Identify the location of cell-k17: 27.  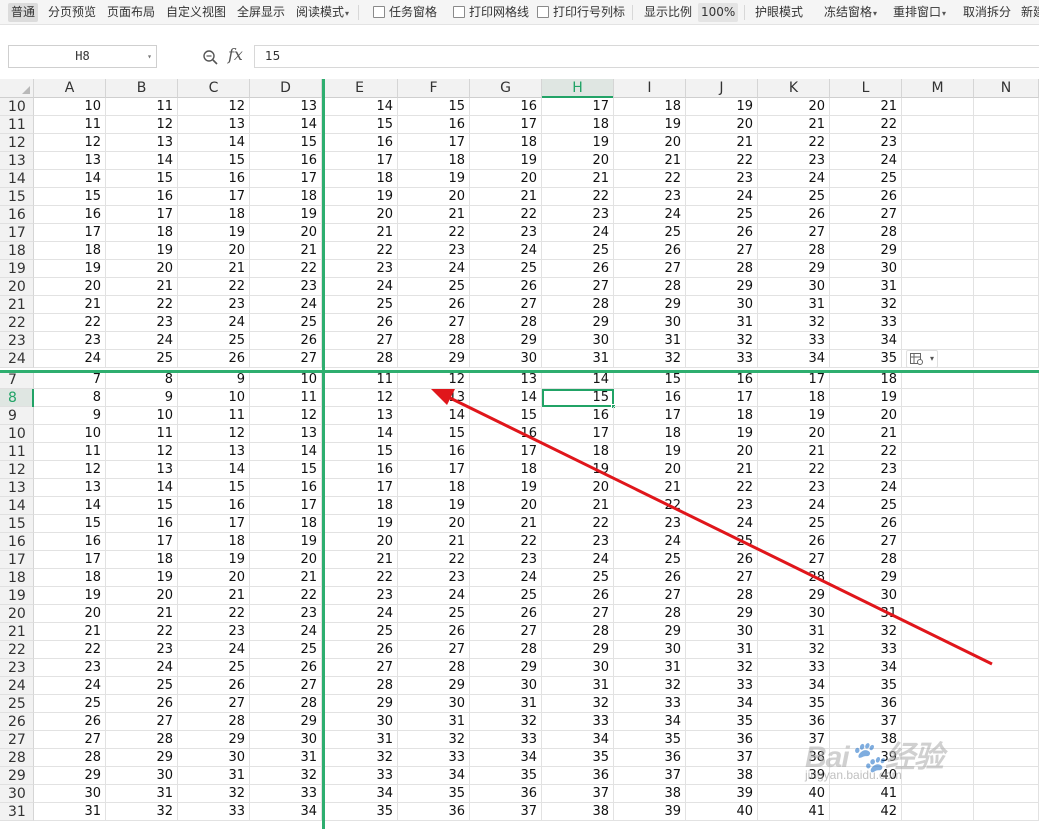
(794, 233).